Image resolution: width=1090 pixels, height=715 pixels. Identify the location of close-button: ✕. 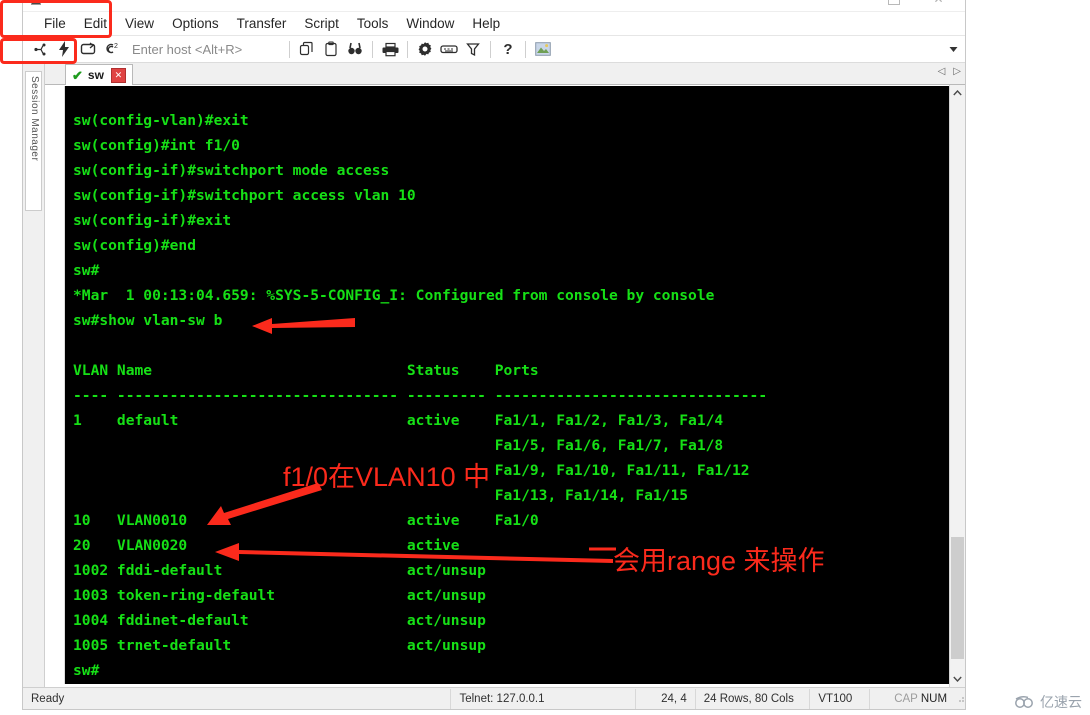
(938, 4).